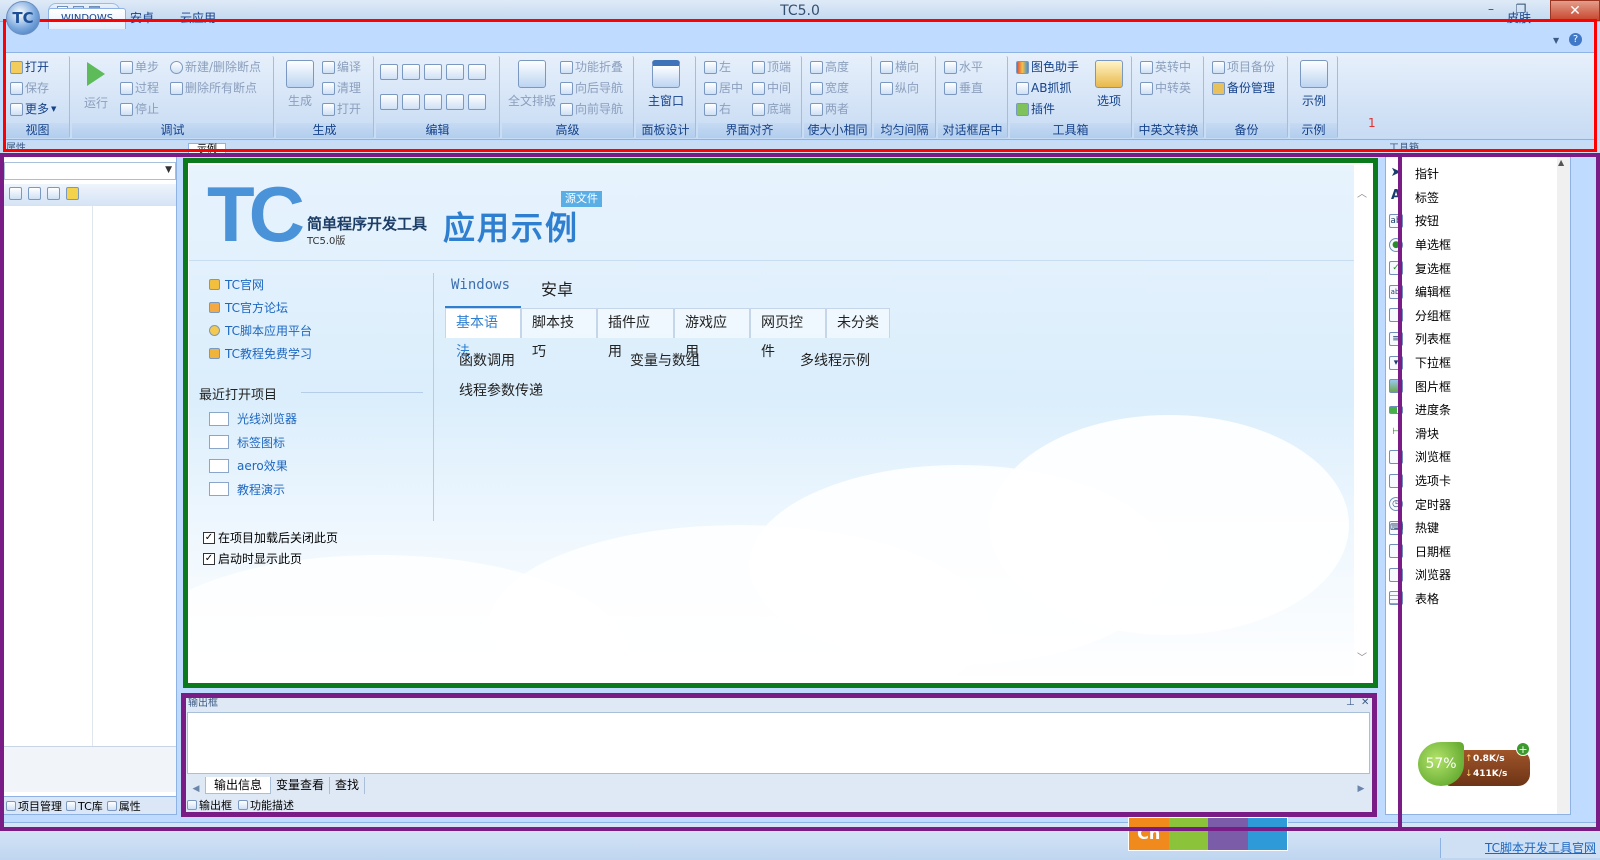  Describe the element at coordinates (1165, 67) in the screenshot. I see `en-to-cn-button: 英转中` at that location.